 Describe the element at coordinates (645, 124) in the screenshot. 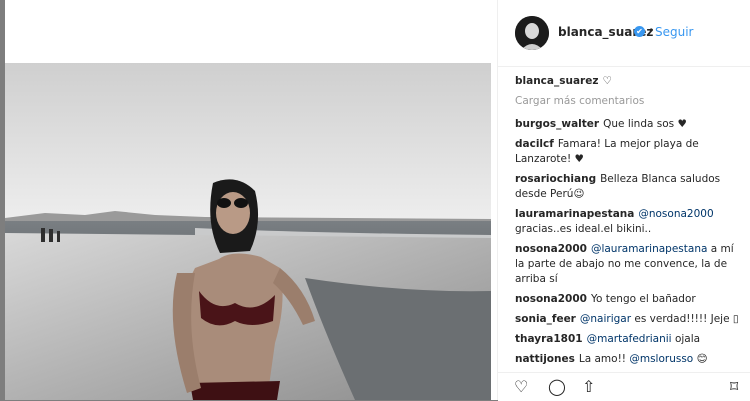

I see `comment-text: Que linda sos ♥` at that location.